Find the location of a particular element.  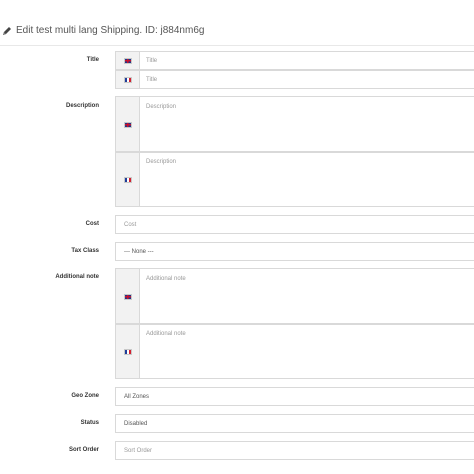

tax-class-select: --- None --- is located at coordinates (294, 251).